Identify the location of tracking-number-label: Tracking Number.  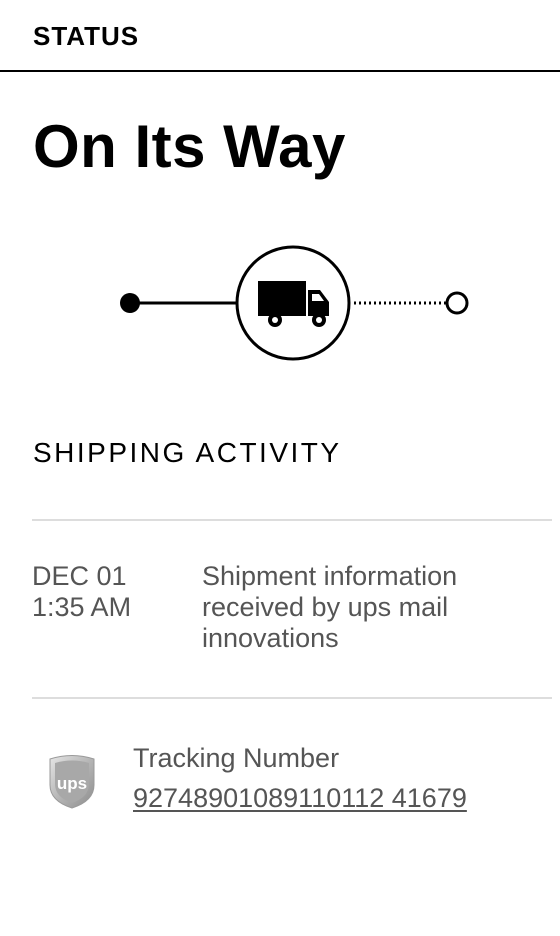
(236, 758).